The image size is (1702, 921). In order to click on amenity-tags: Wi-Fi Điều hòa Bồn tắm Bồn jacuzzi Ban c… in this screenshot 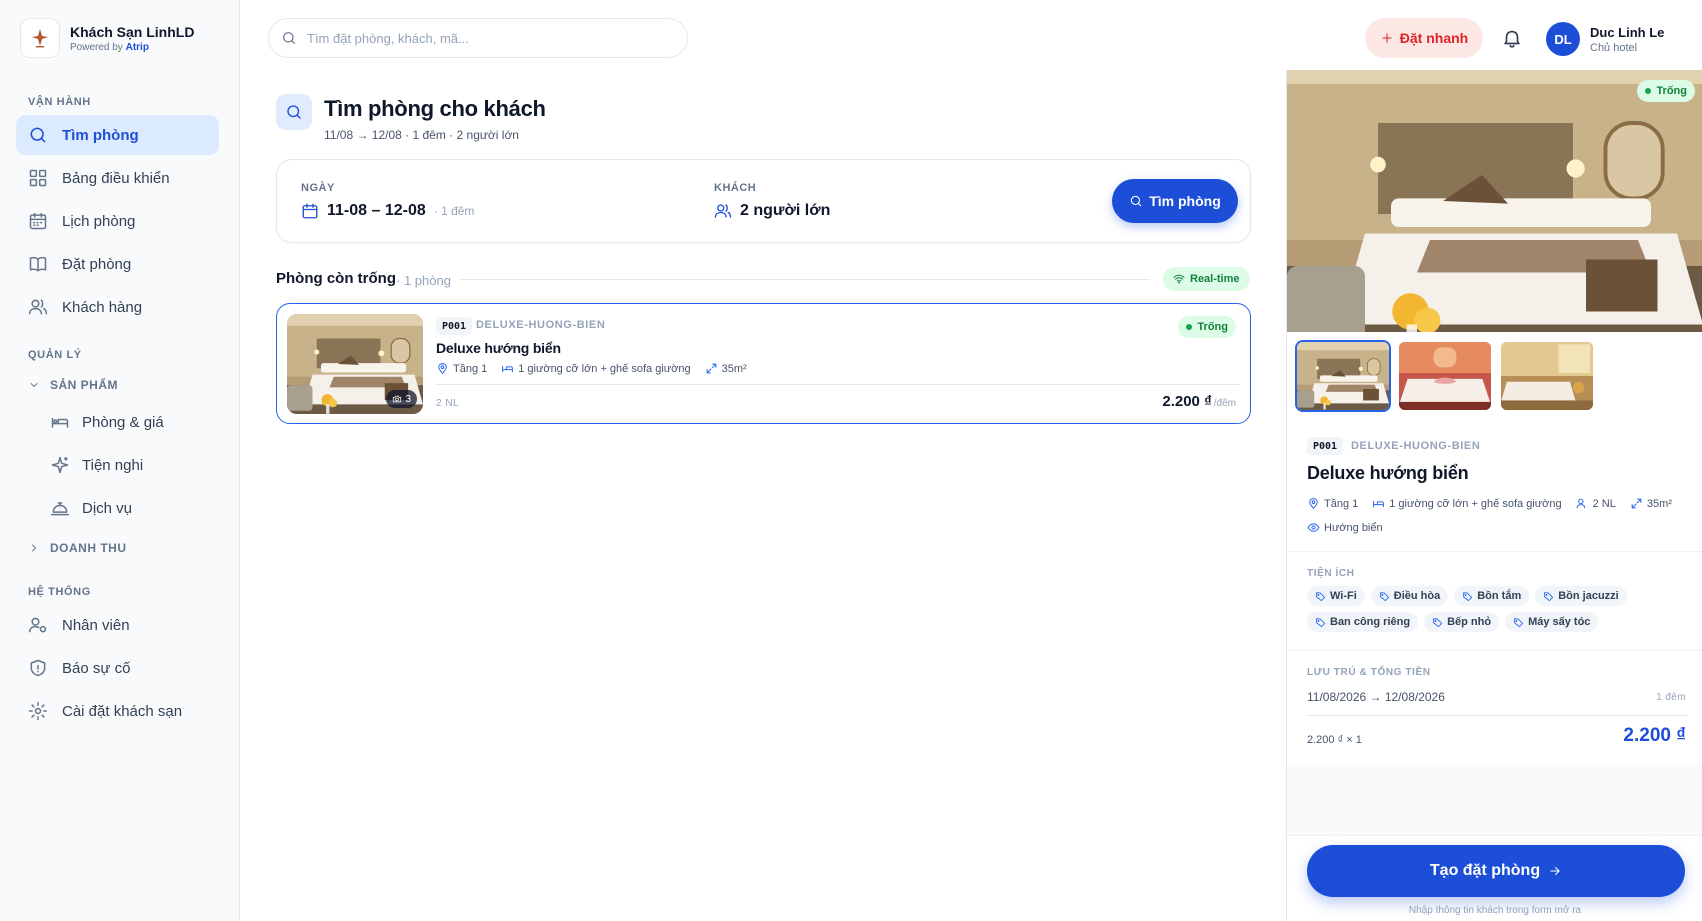, I will do `click(1502, 609)`.